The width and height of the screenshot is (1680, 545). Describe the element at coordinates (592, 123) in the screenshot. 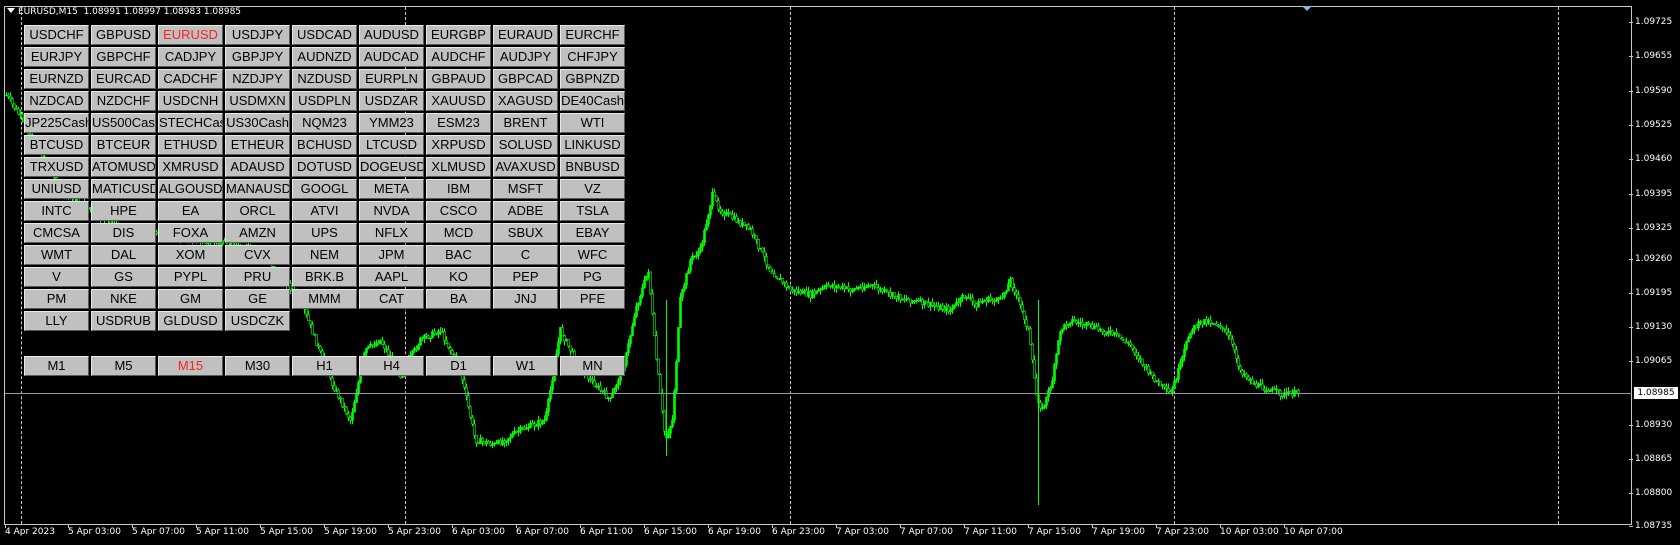

I see `symbol-button-wti: WTI` at that location.